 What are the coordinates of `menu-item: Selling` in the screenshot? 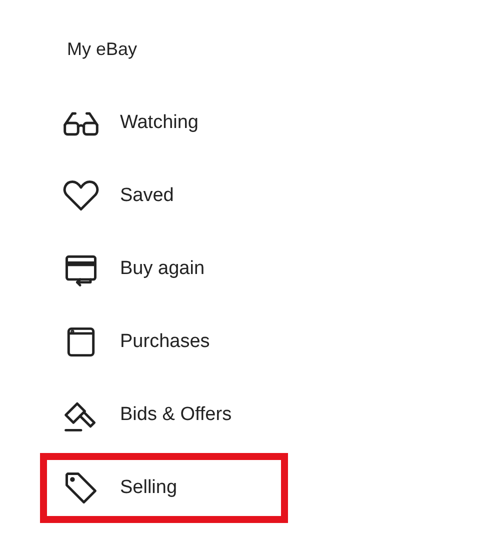 It's located at (149, 488).